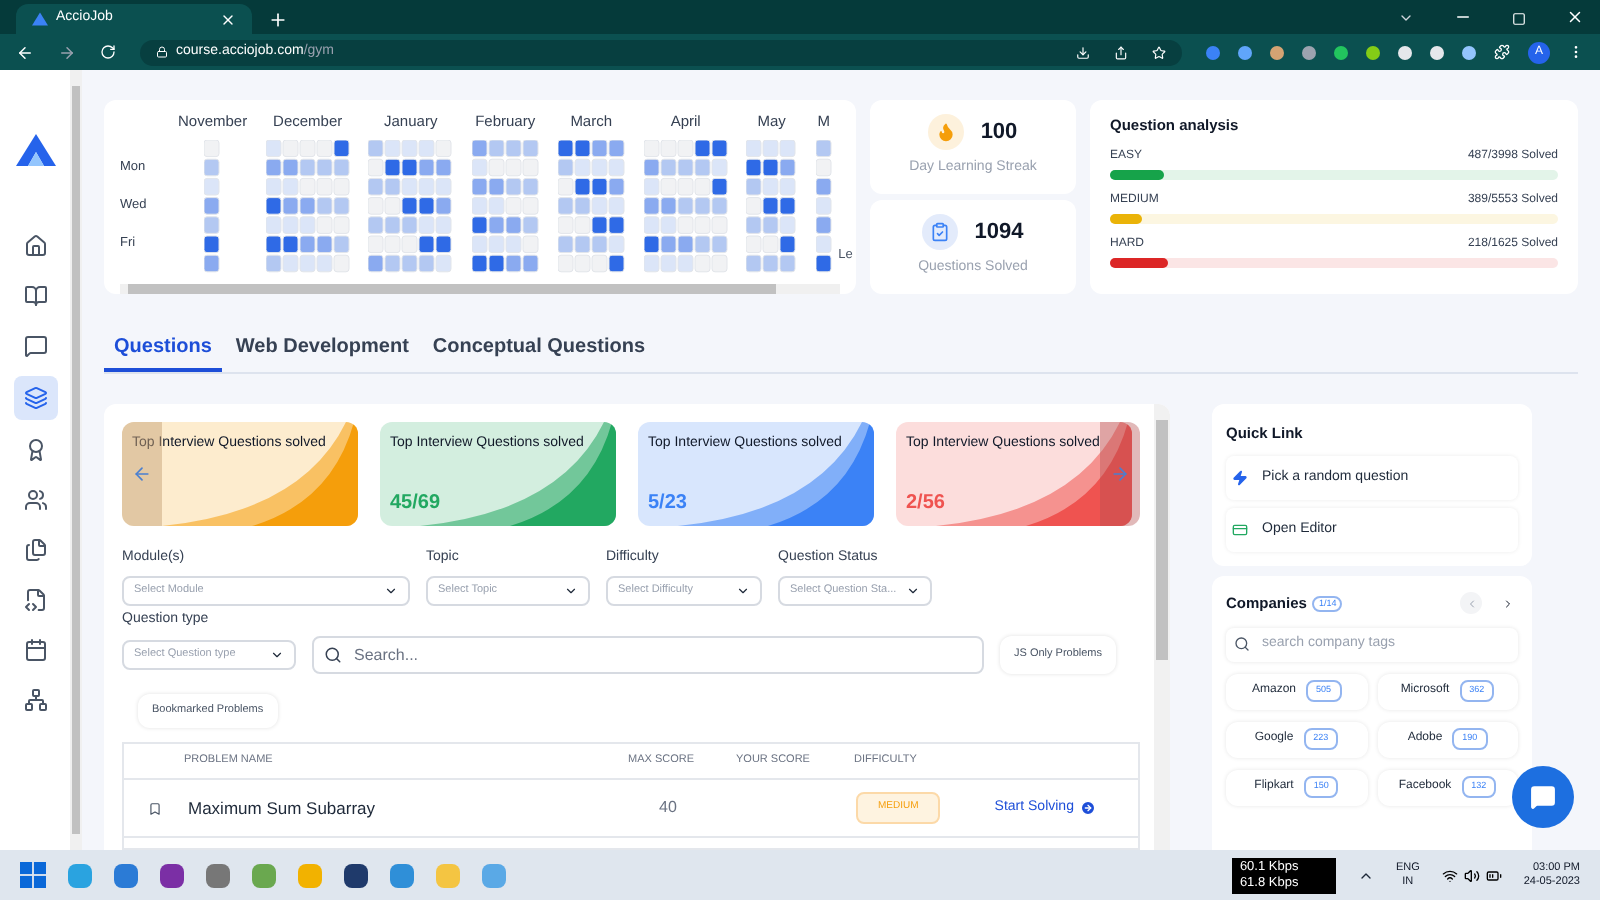 The image size is (1600, 900). I want to click on bookmark-icon, so click(155, 808).